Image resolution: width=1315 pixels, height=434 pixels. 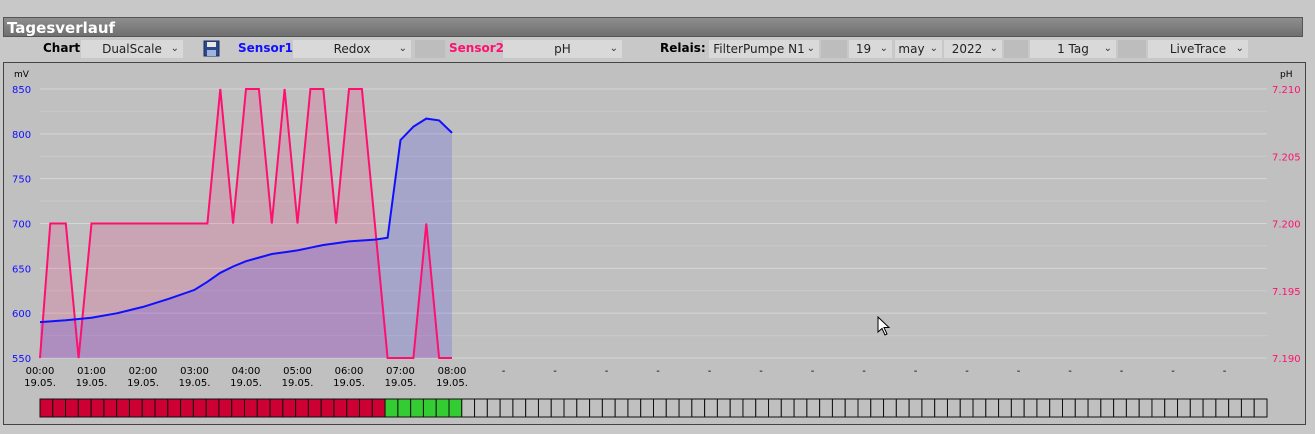 What do you see at coordinates (430, 49) in the screenshot?
I see `toolbar-spacer` at bounding box center [430, 49].